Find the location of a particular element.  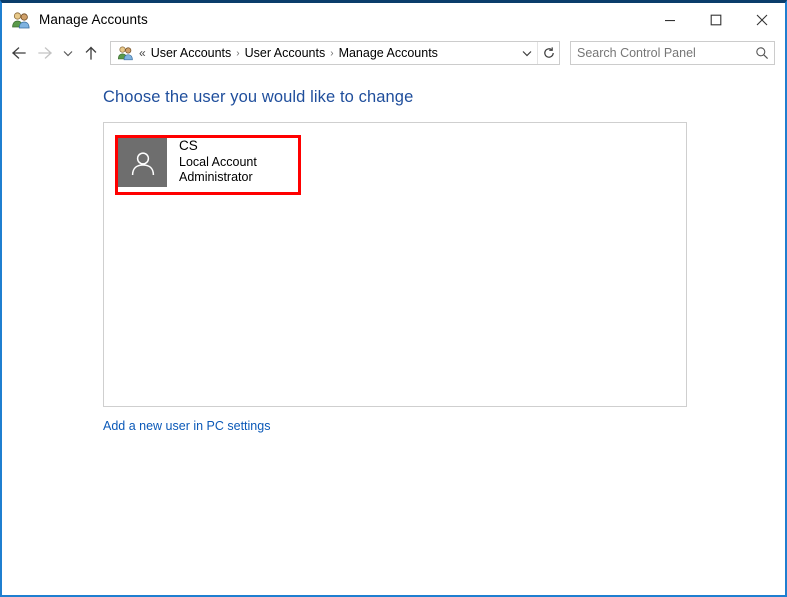

add-new-user-link: Add a new user in PC settings is located at coordinates (186, 426).